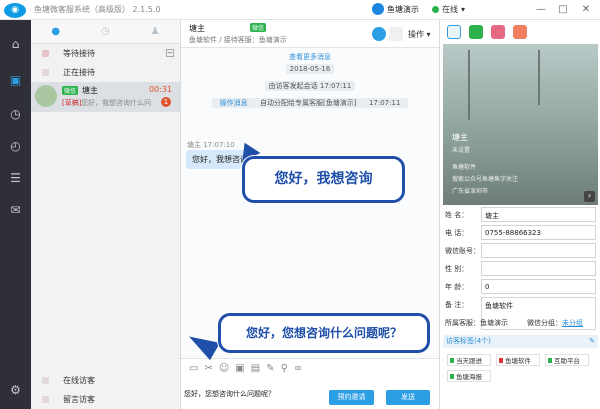 This screenshot has height=409, width=600. Describe the element at coordinates (485, 179) in the screenshot. I see `photo-line: 搜索公众号鱼塘鱼字关注` at that location.